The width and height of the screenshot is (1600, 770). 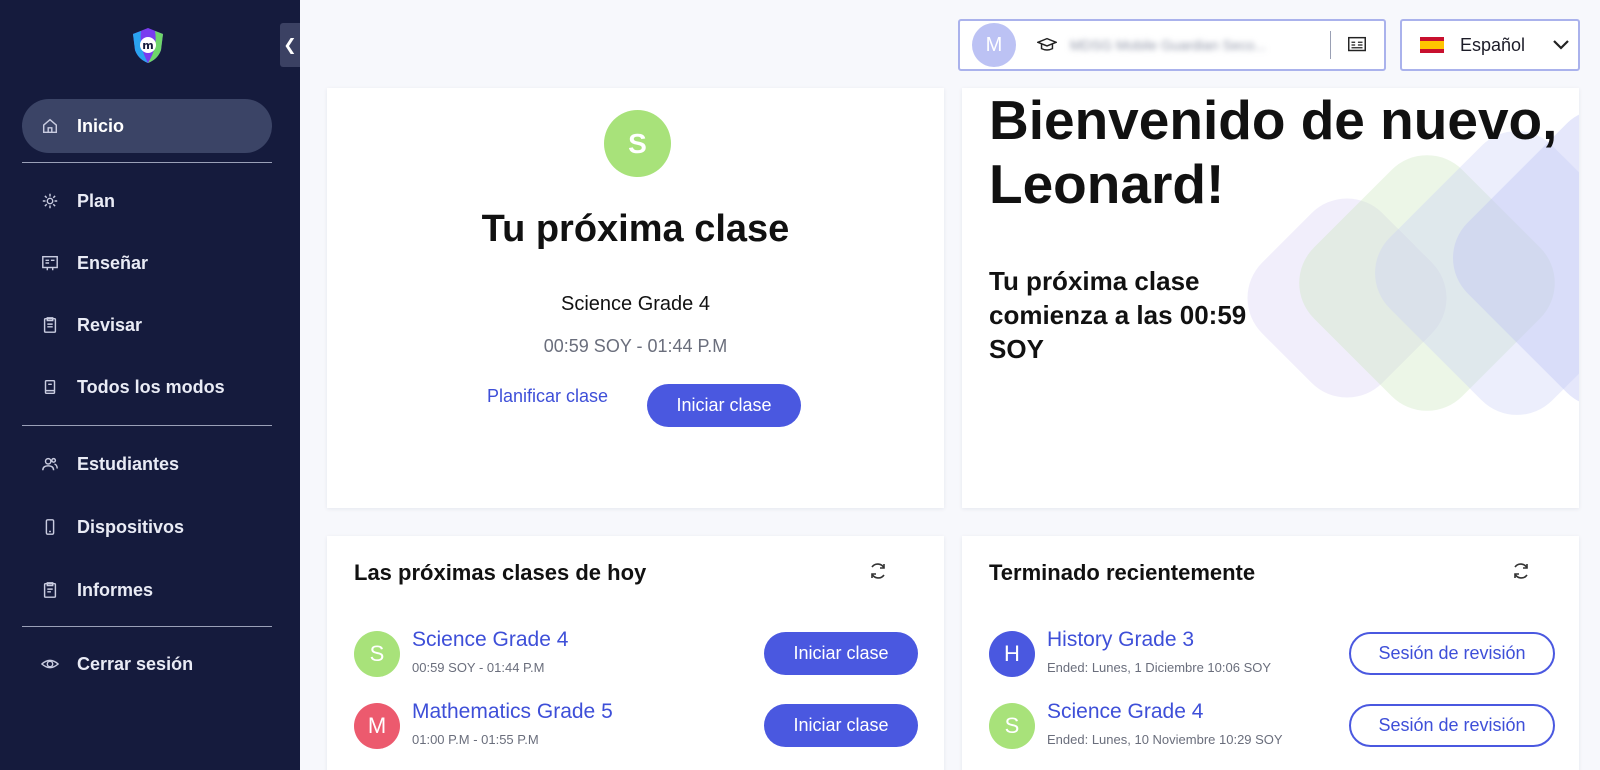 I want to click on sidebar-item-inicio: Inicio, so click(x=147, y=126).